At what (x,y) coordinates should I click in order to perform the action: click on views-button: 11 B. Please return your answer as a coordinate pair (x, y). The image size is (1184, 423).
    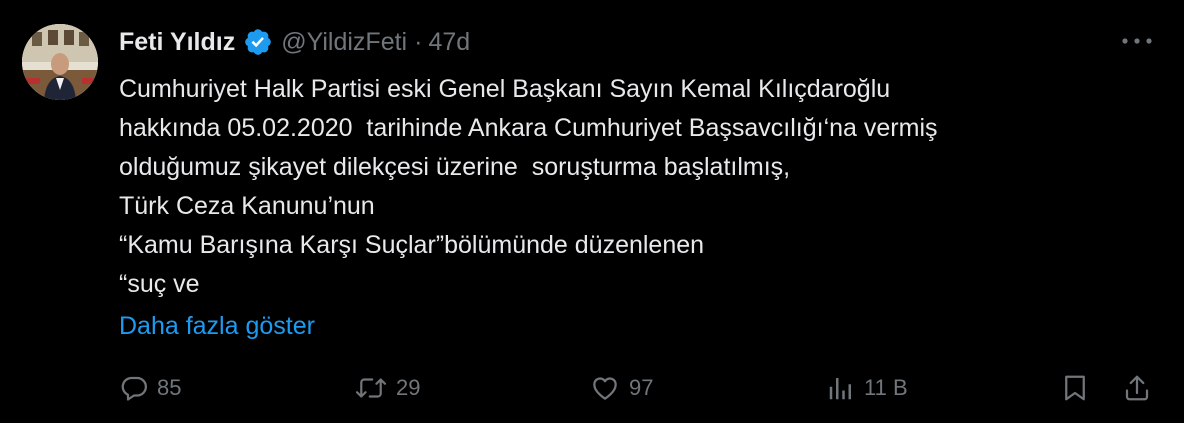
    Looking at the image, I should click on (867, 388).